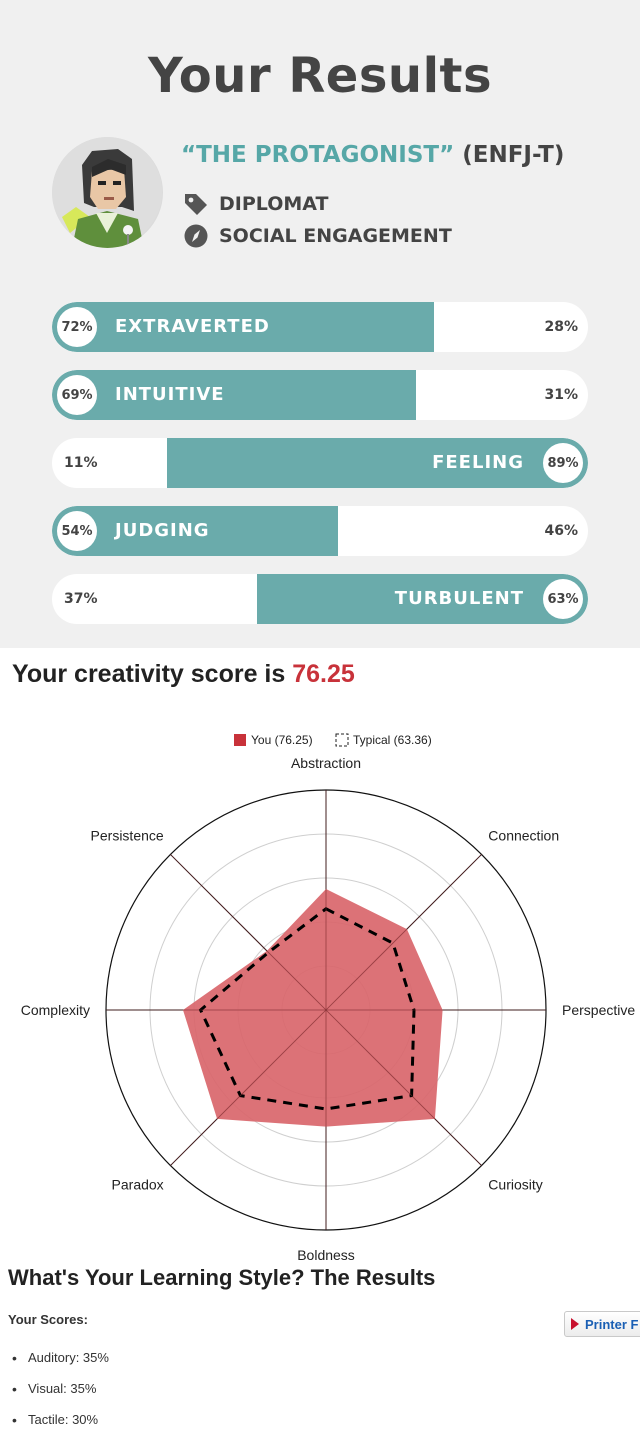 Image resolution: width=640 pixels, height=1446 pixels. Describe the element at coordinates (320, 327) in the screenshot. I see `trait-bar-extraverted: 72% EXTRAVERTED 28%` at that location.